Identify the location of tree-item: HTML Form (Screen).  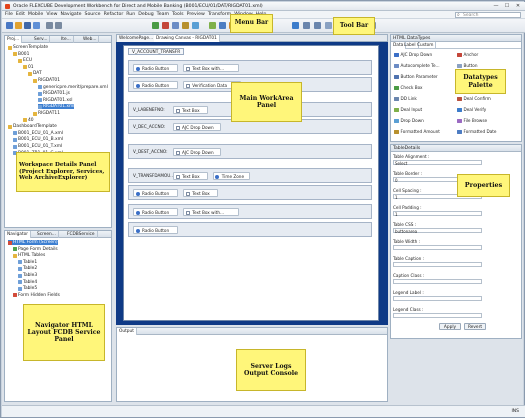
(33, 242).